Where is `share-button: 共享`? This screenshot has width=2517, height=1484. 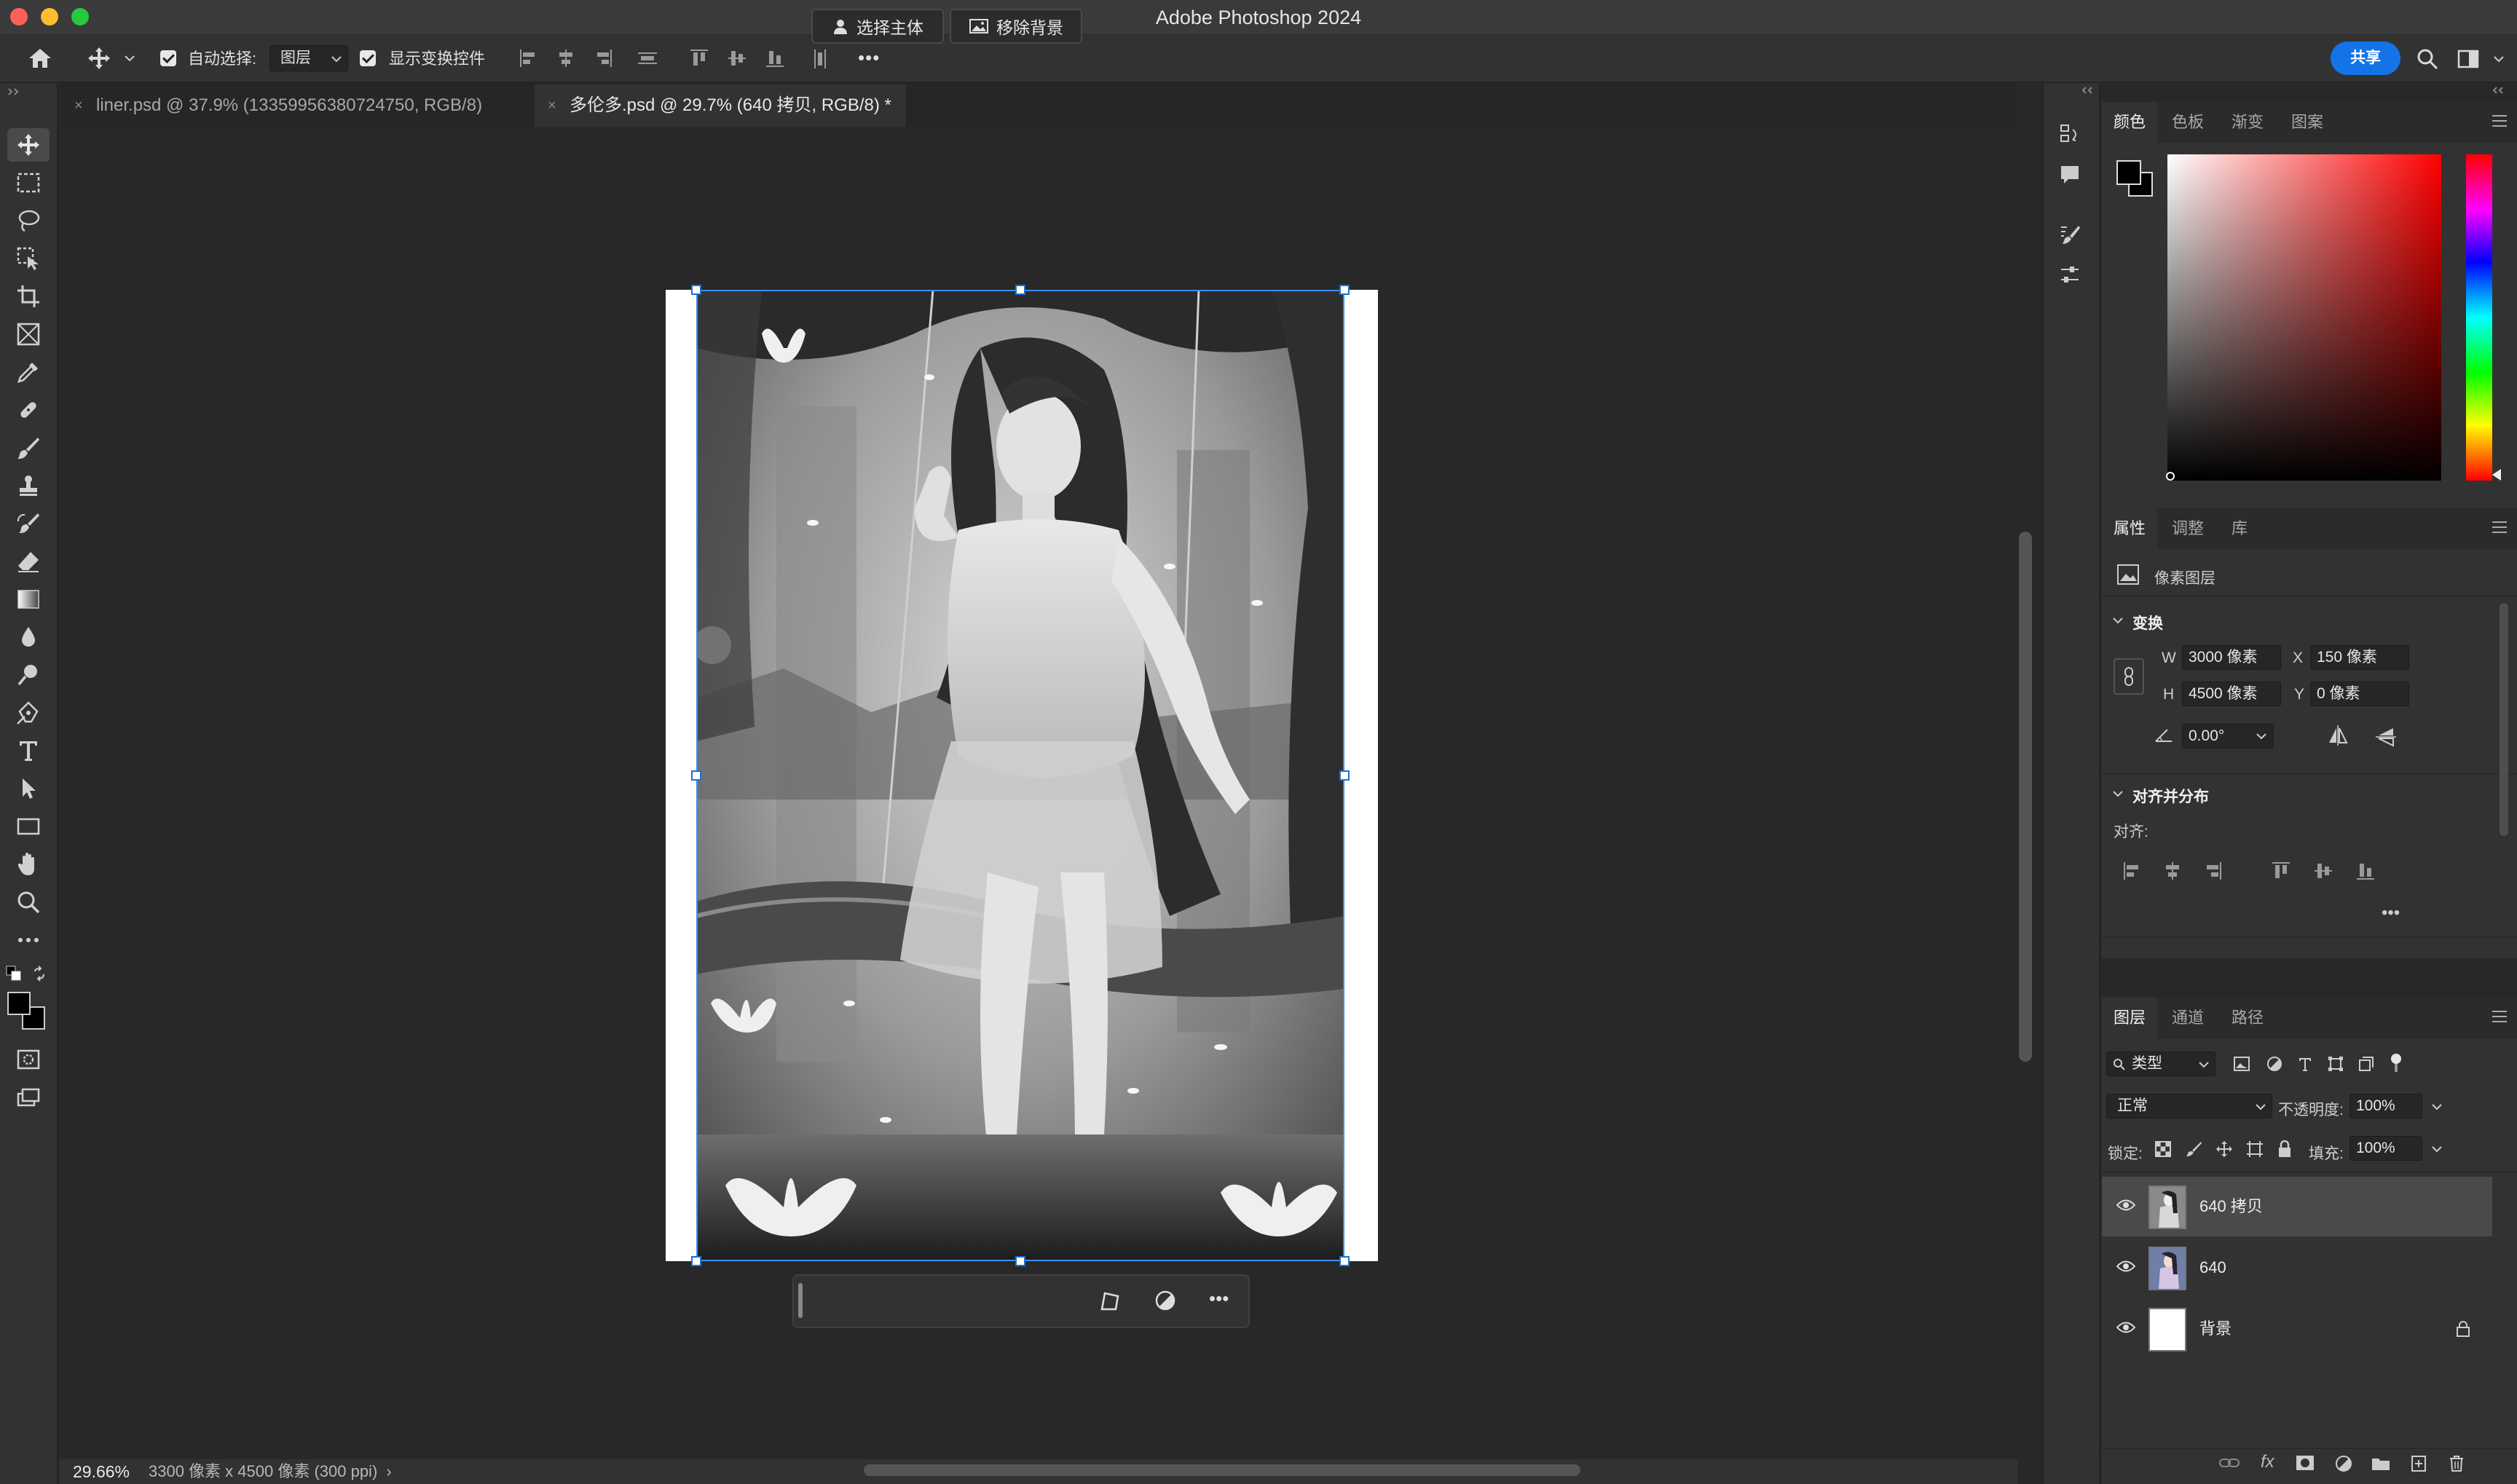 share-button: 共享 is located at coordinates (2365, 58).